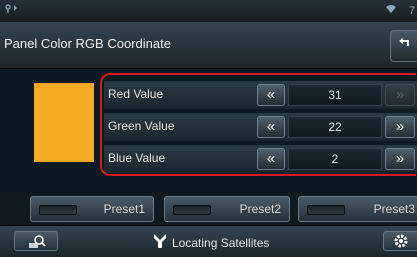  What do you see at coordinates (411, 11) in the screenshot?
I see `clock-text: 7` at bounding box center [411, 11].